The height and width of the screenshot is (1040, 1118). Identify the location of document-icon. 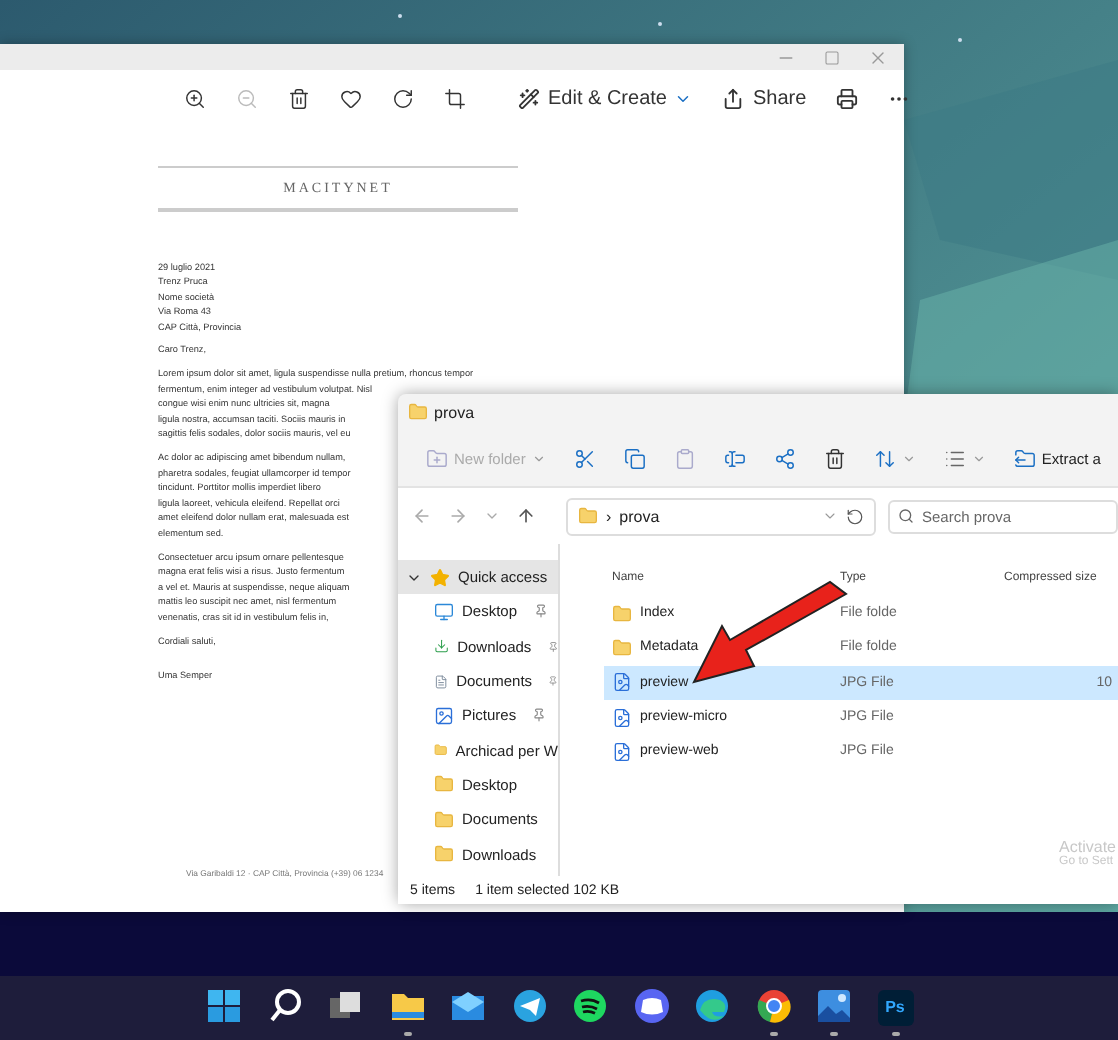
(441, 681).